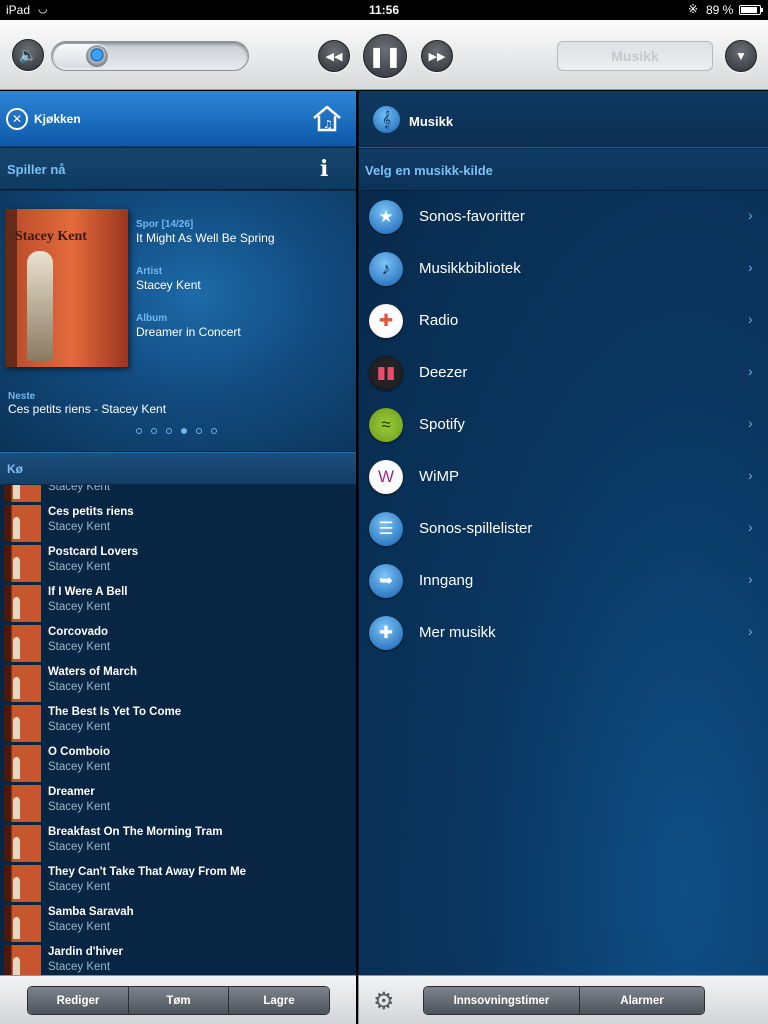 The image size is (768, 1024). What do you see at coordinates (437, 56) in the screenshot?
I see `next-track-button: ▶▶` at bounding box center [437, 56].